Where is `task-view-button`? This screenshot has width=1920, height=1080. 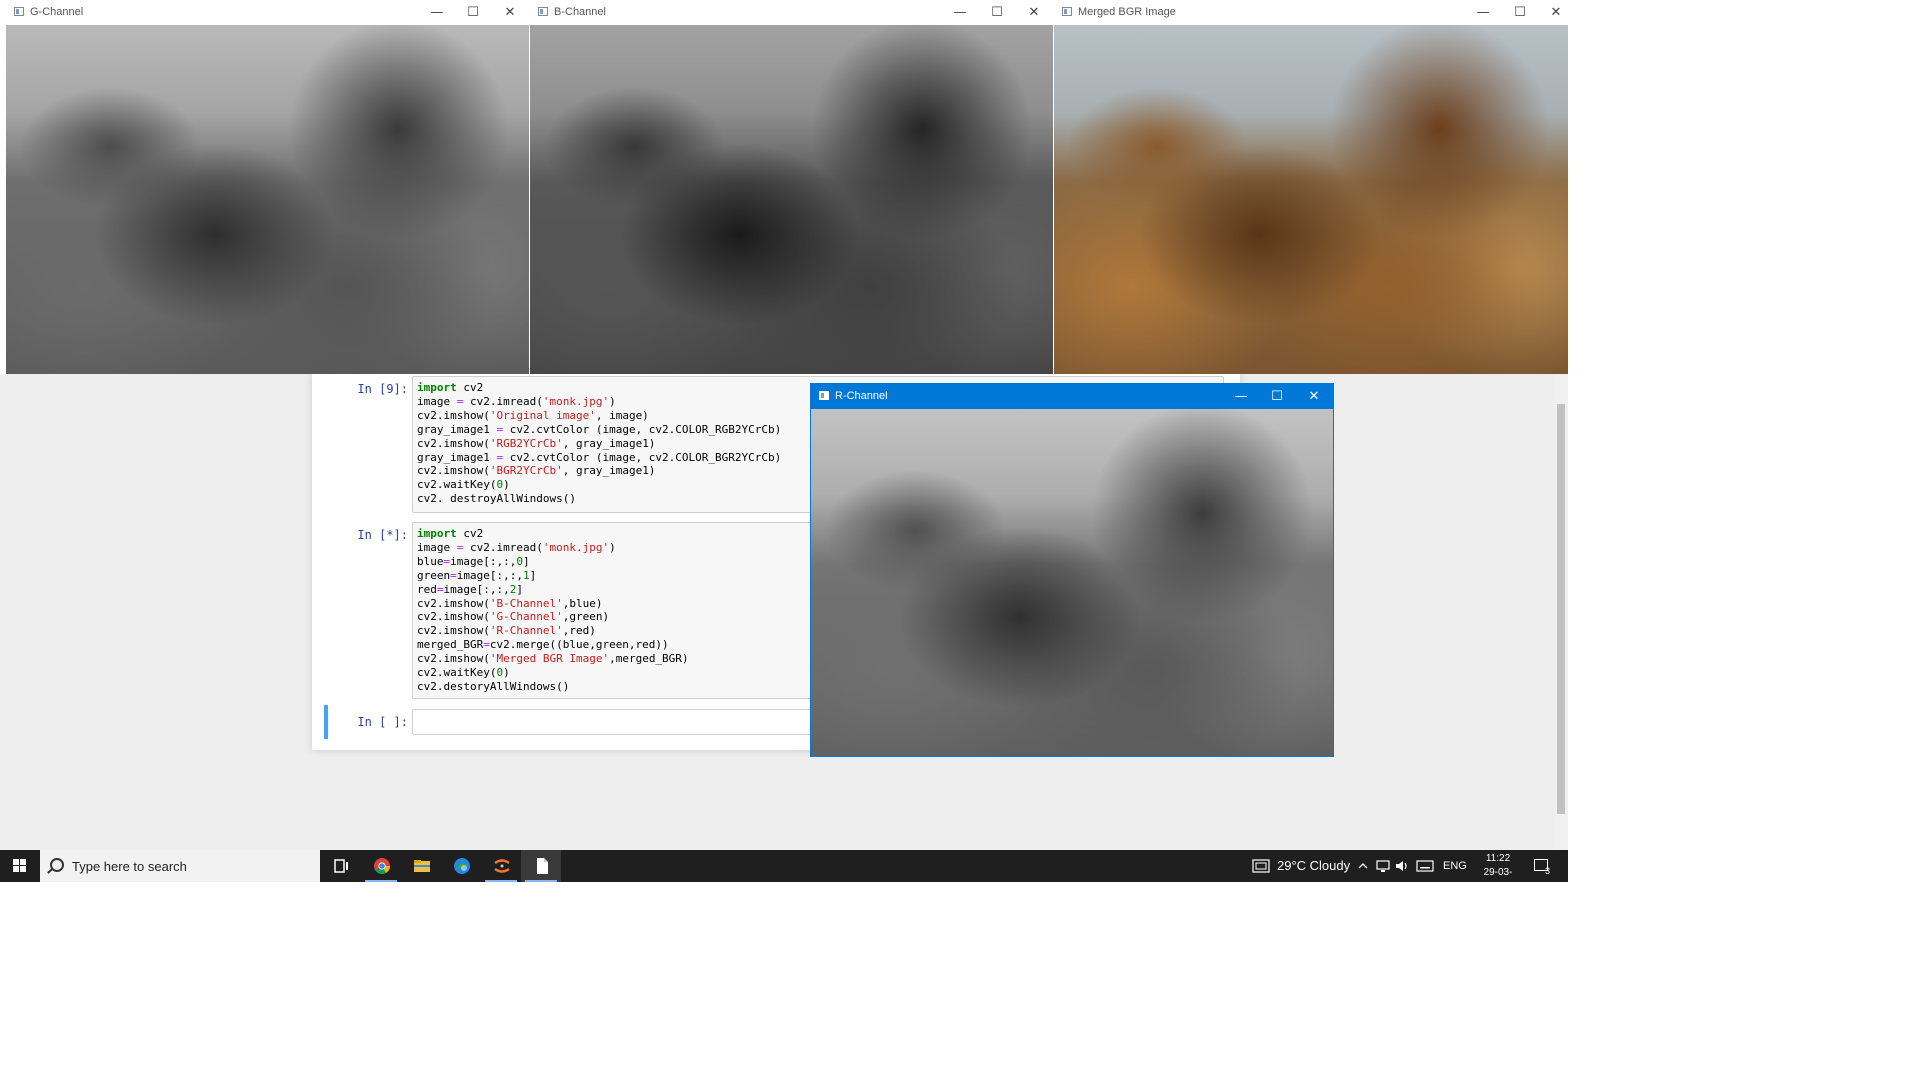 task-view-button is located at coordinates (340, 866).